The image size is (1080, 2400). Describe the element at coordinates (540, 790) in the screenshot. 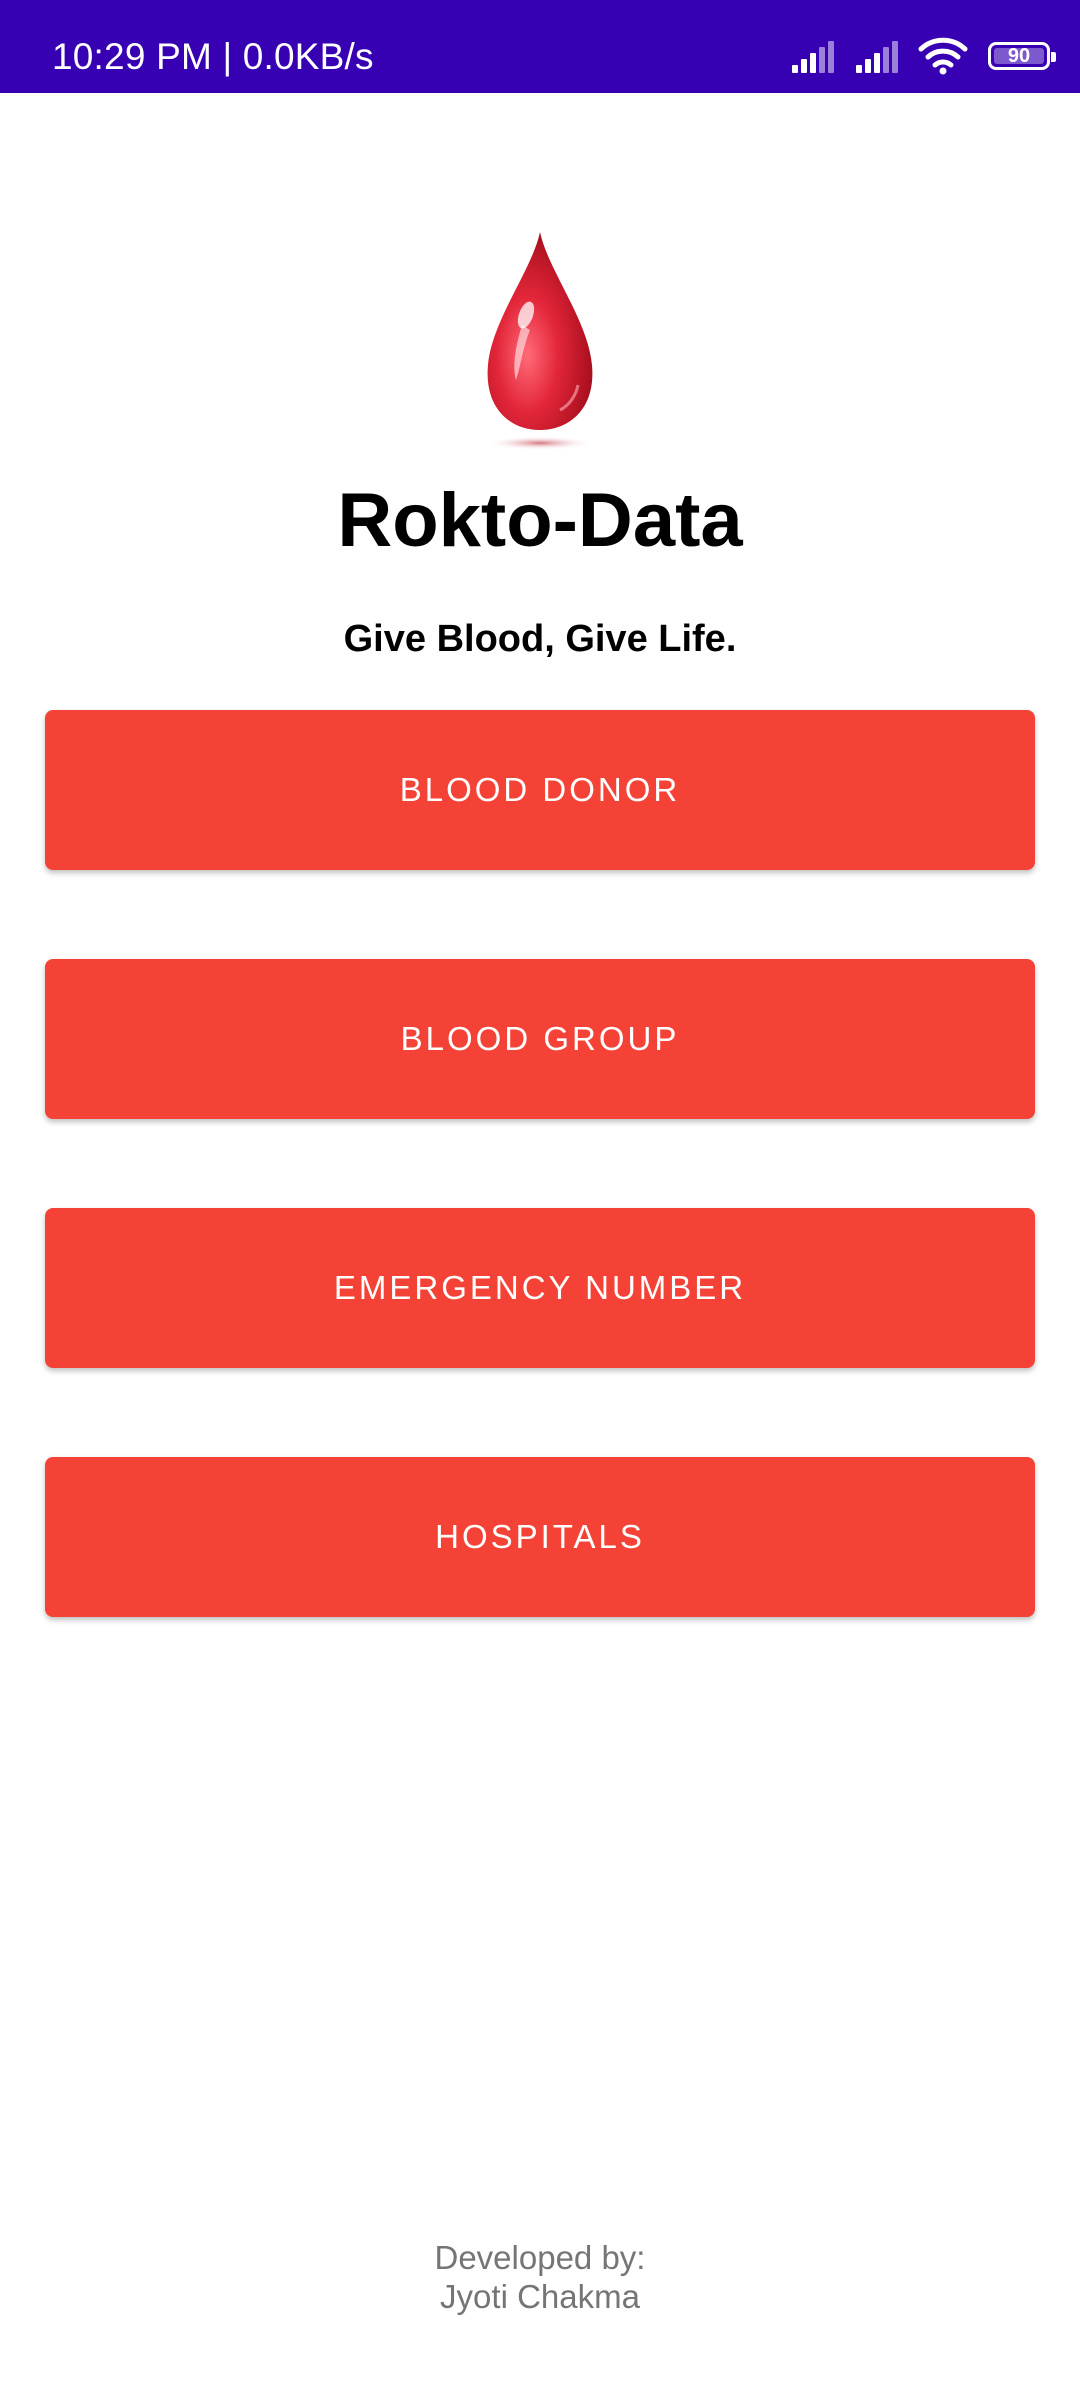

I see `blood-donor-button: BLOOD DONOR` at that location.